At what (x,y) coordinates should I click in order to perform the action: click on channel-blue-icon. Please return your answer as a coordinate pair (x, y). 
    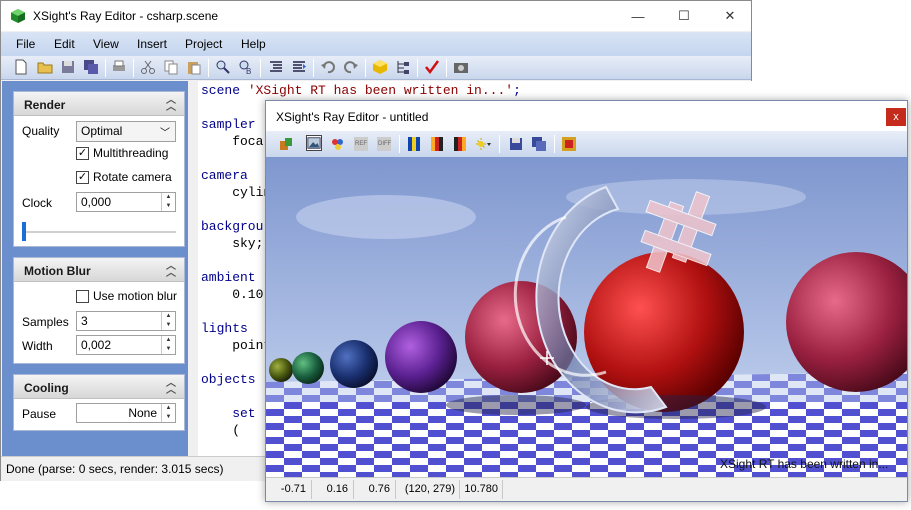
    Looking at the image, I should click on (414, 144).